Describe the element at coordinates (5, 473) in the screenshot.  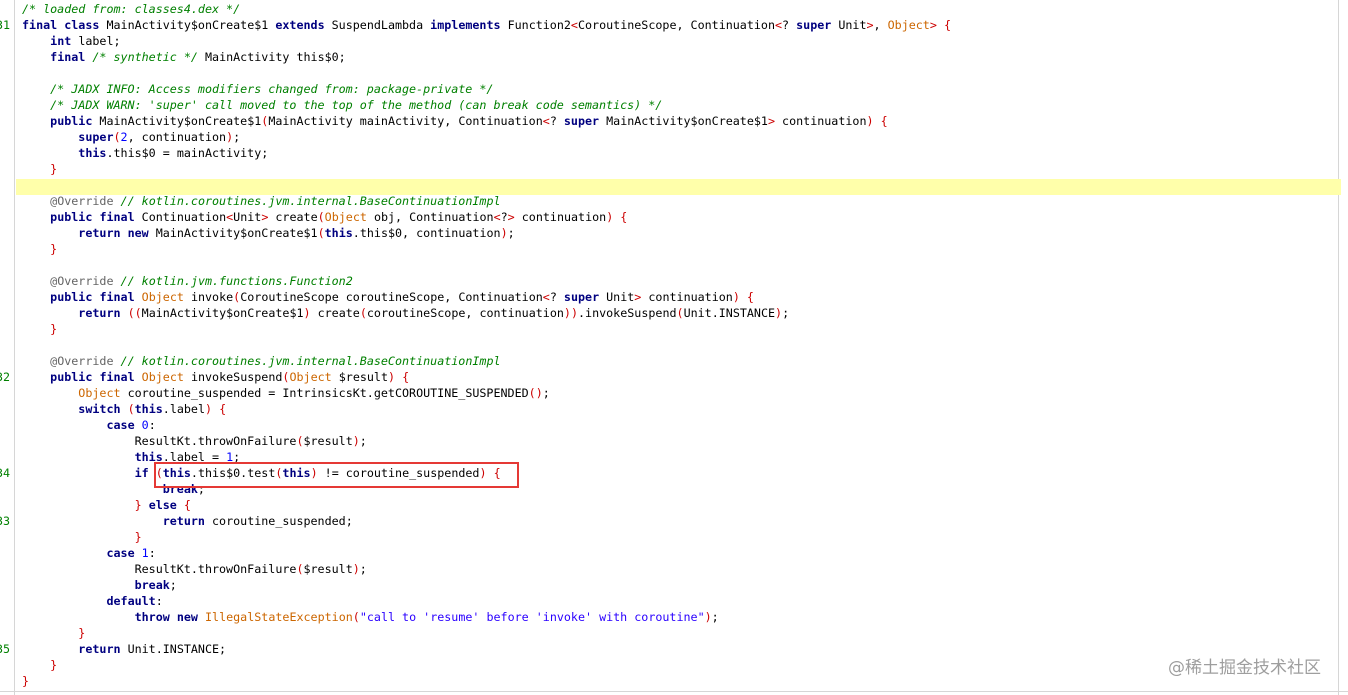
I see `line-number: 34` at that location.